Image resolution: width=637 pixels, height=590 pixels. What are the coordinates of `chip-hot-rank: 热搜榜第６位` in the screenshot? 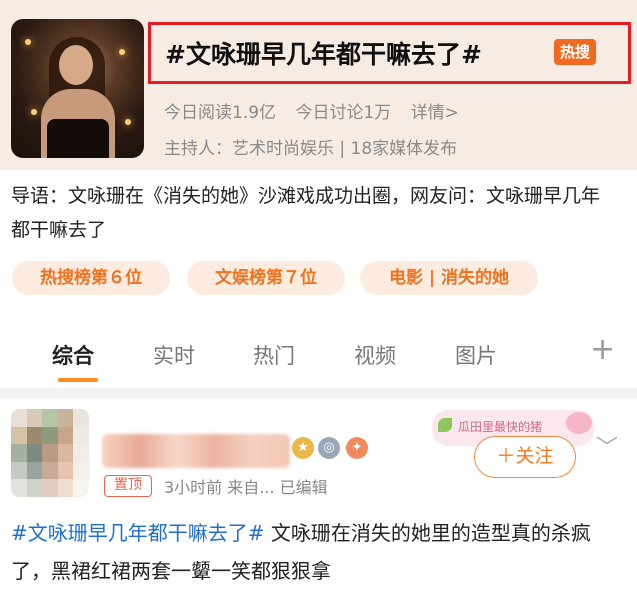 It's located at (91, 278).